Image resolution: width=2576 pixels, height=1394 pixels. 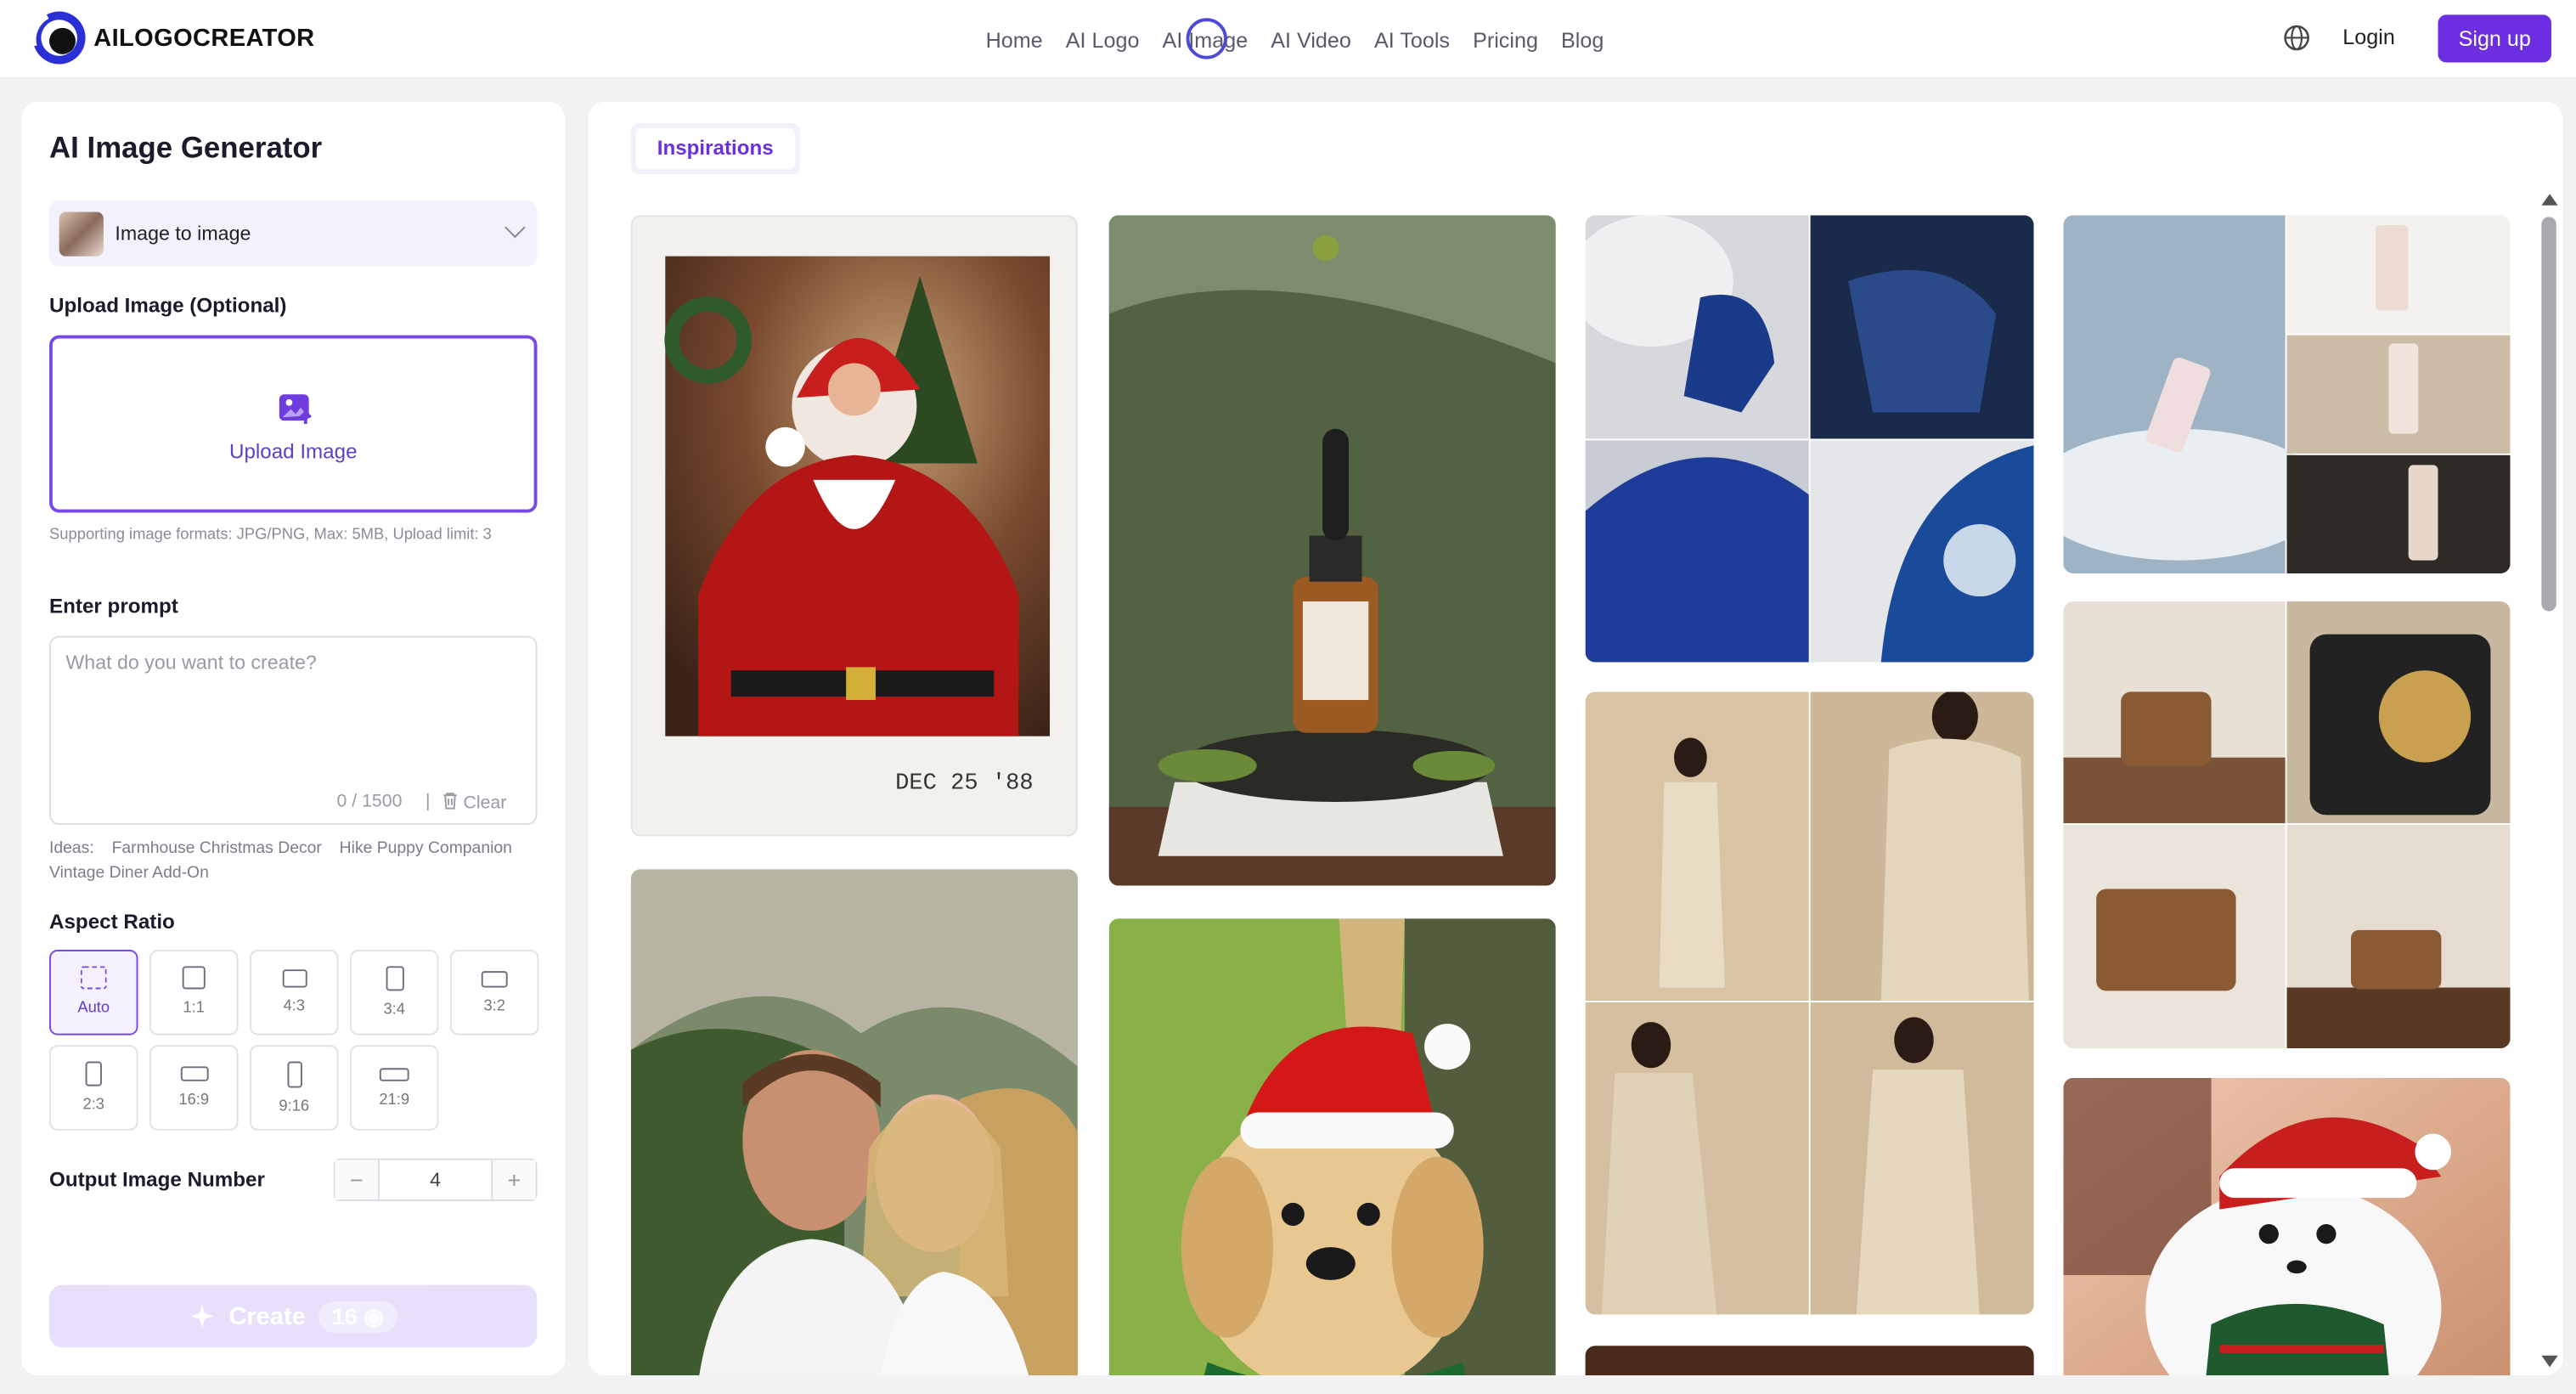 I want to click on gallery-card-puppy-santa-hat, so click(x=1332, y=1147).